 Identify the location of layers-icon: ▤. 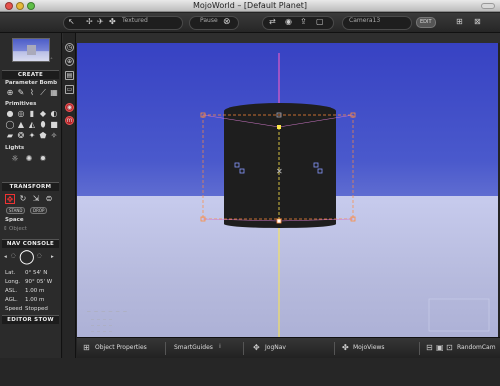
(69, 75).